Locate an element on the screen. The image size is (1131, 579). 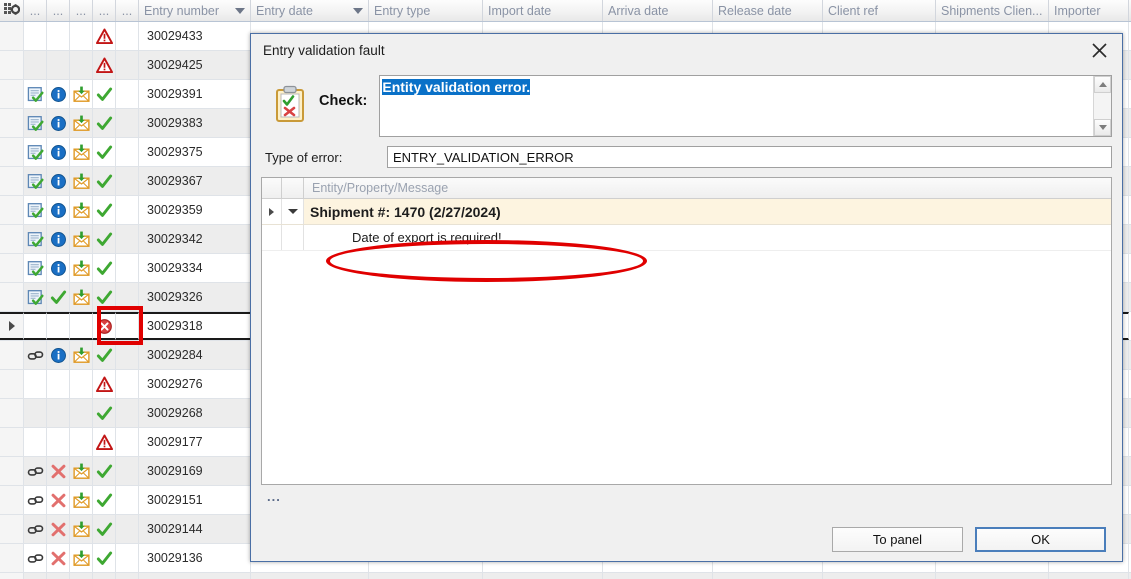
chevron-down-icon is located at coordinates (293, 211).